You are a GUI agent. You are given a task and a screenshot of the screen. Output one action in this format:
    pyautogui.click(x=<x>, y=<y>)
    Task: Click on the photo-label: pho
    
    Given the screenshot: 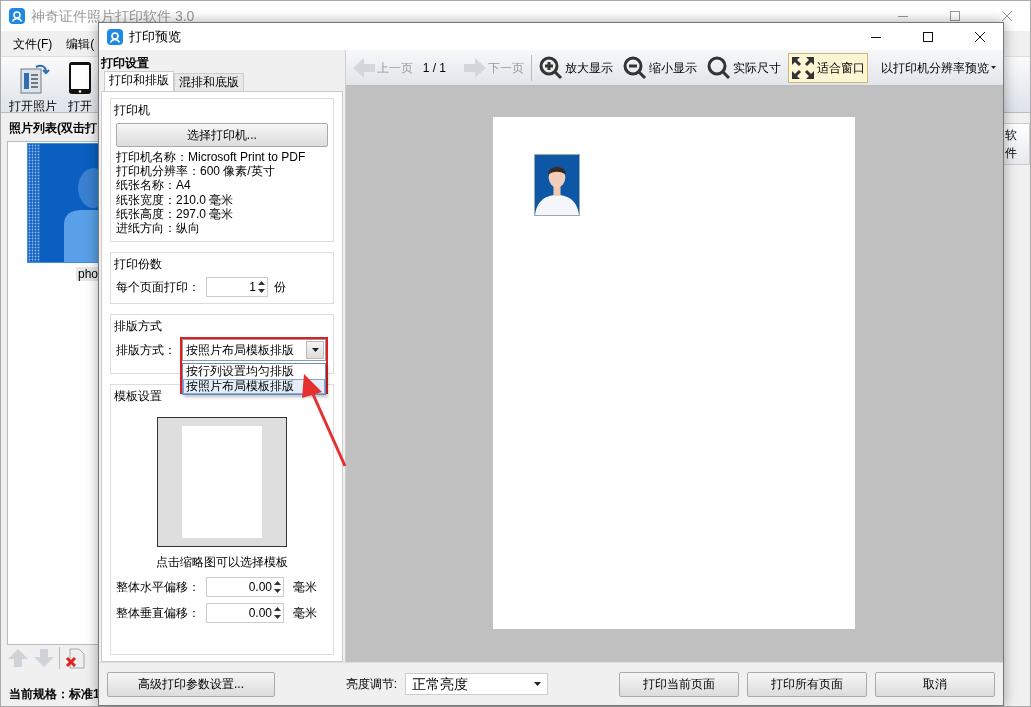 What is the action you would take?
    pyautogui.click(x=88, y=274)
    